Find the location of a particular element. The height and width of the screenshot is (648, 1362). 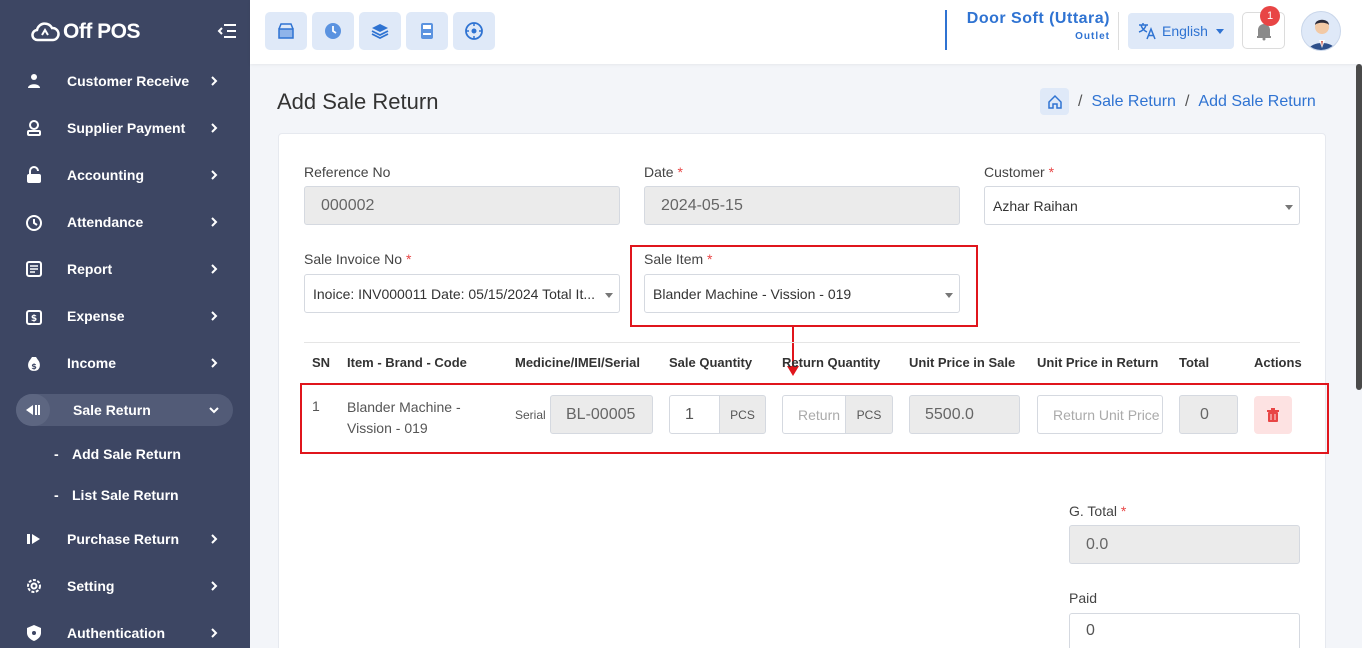

sidebar-item-supplier-payment: Supplier Payment is located at coordinates (125, 127).